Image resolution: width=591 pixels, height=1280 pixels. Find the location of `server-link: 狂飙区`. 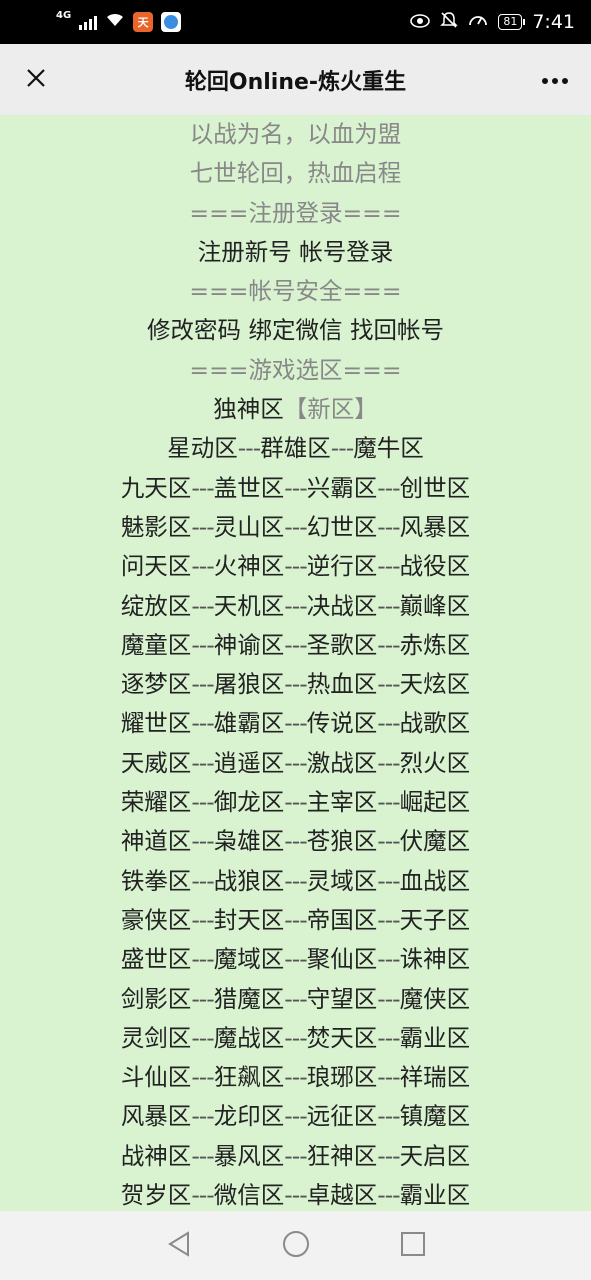

server-link: 狂飙区 is located at coordinates (249, 1077).